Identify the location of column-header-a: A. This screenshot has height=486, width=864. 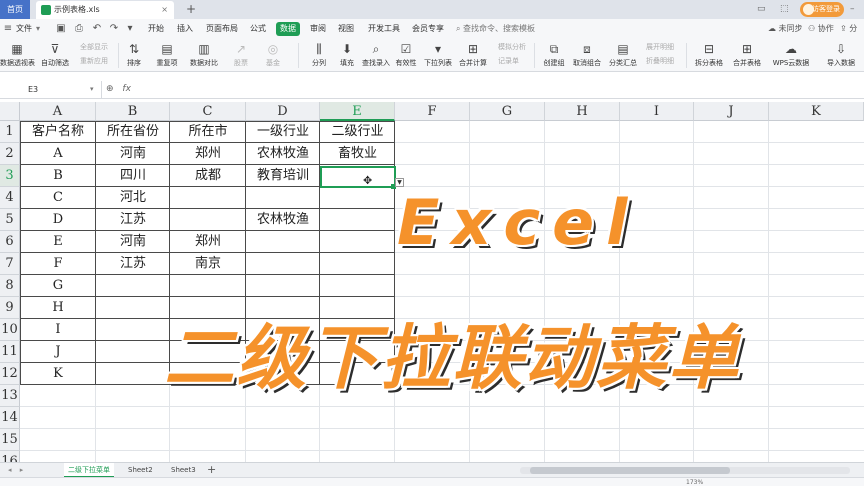
(58, 111).